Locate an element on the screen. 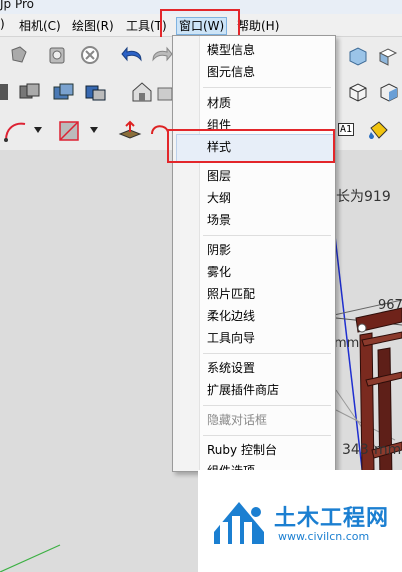  dimension-label: 343 is located at coordinates (355, 450).